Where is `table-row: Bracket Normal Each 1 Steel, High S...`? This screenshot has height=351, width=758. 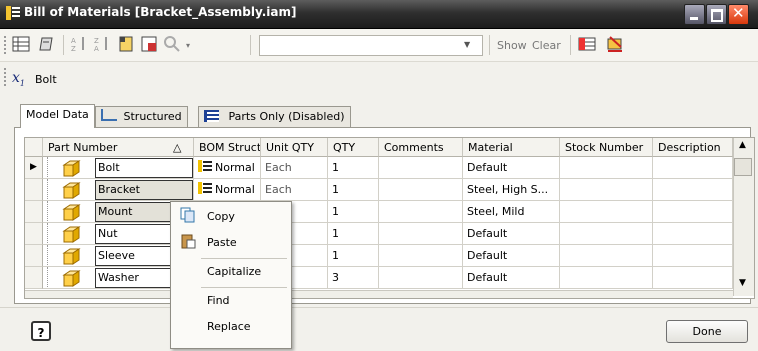 table-row: Bracket Normal Each 1 Steel, High S... is located at coordinates (379, 190).